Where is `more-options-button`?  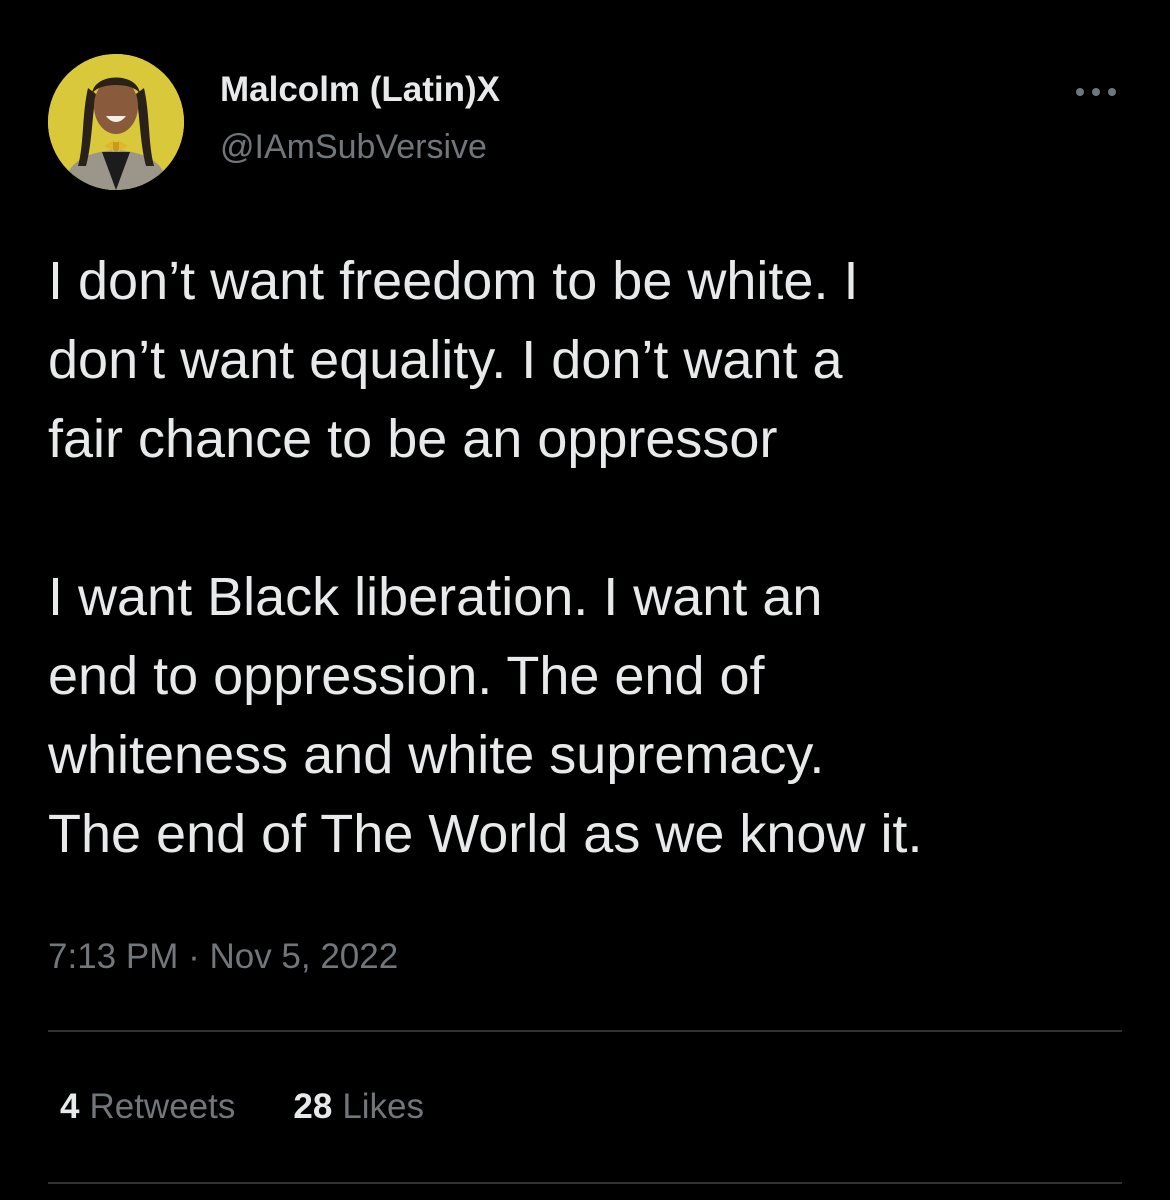 more-options-button is located at coordinates (1096, 92).